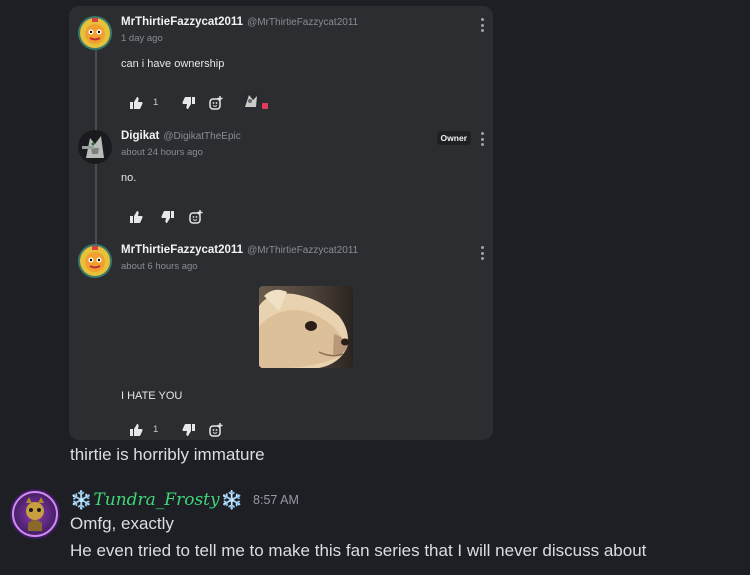 The height and width of the screenshot is (575, 750). What do you see at coordinates (122, 523) in the screenshot?
I see `message-text: Omfg, exactly` at bounding box center [122, 523].